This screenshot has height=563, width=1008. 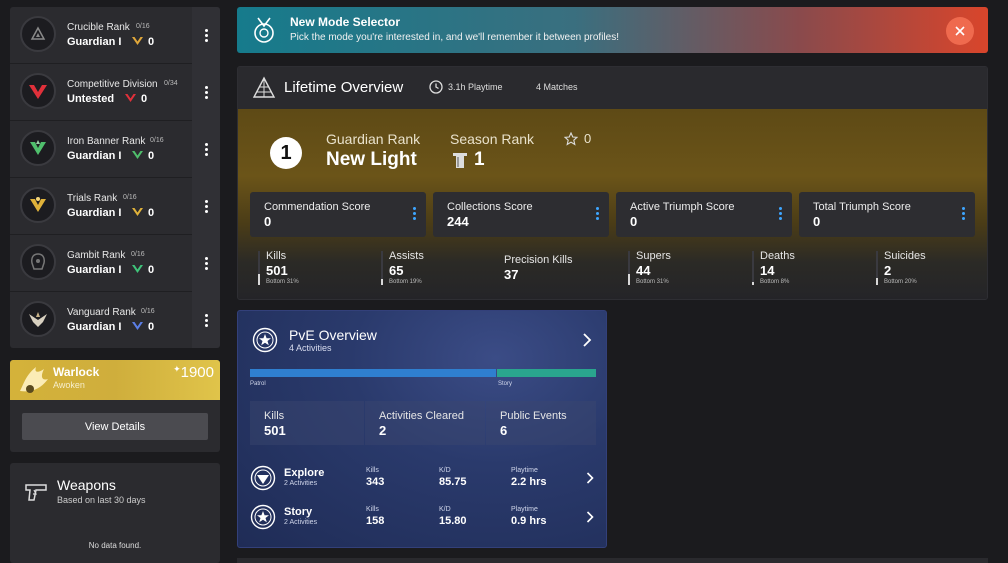 What do you see at coordinates (777, 256) in the screenshot?
I see `stat-label: Deaths` at bounding box center [777, 256].